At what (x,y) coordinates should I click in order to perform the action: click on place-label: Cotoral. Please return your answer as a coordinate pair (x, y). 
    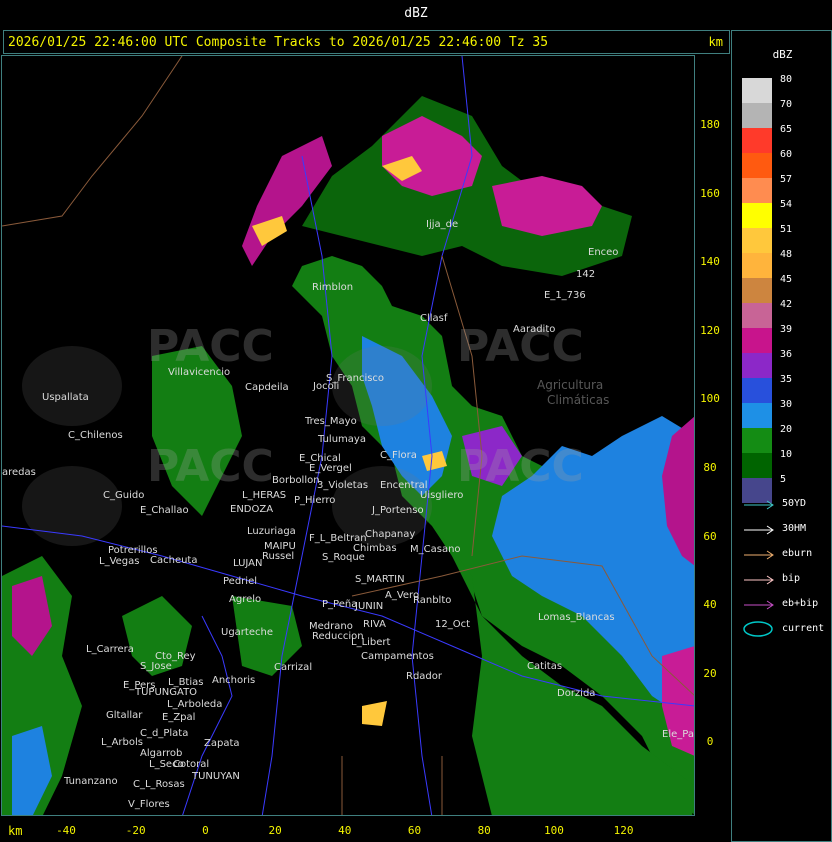
    Looking at the image, I should click on (191, 764).